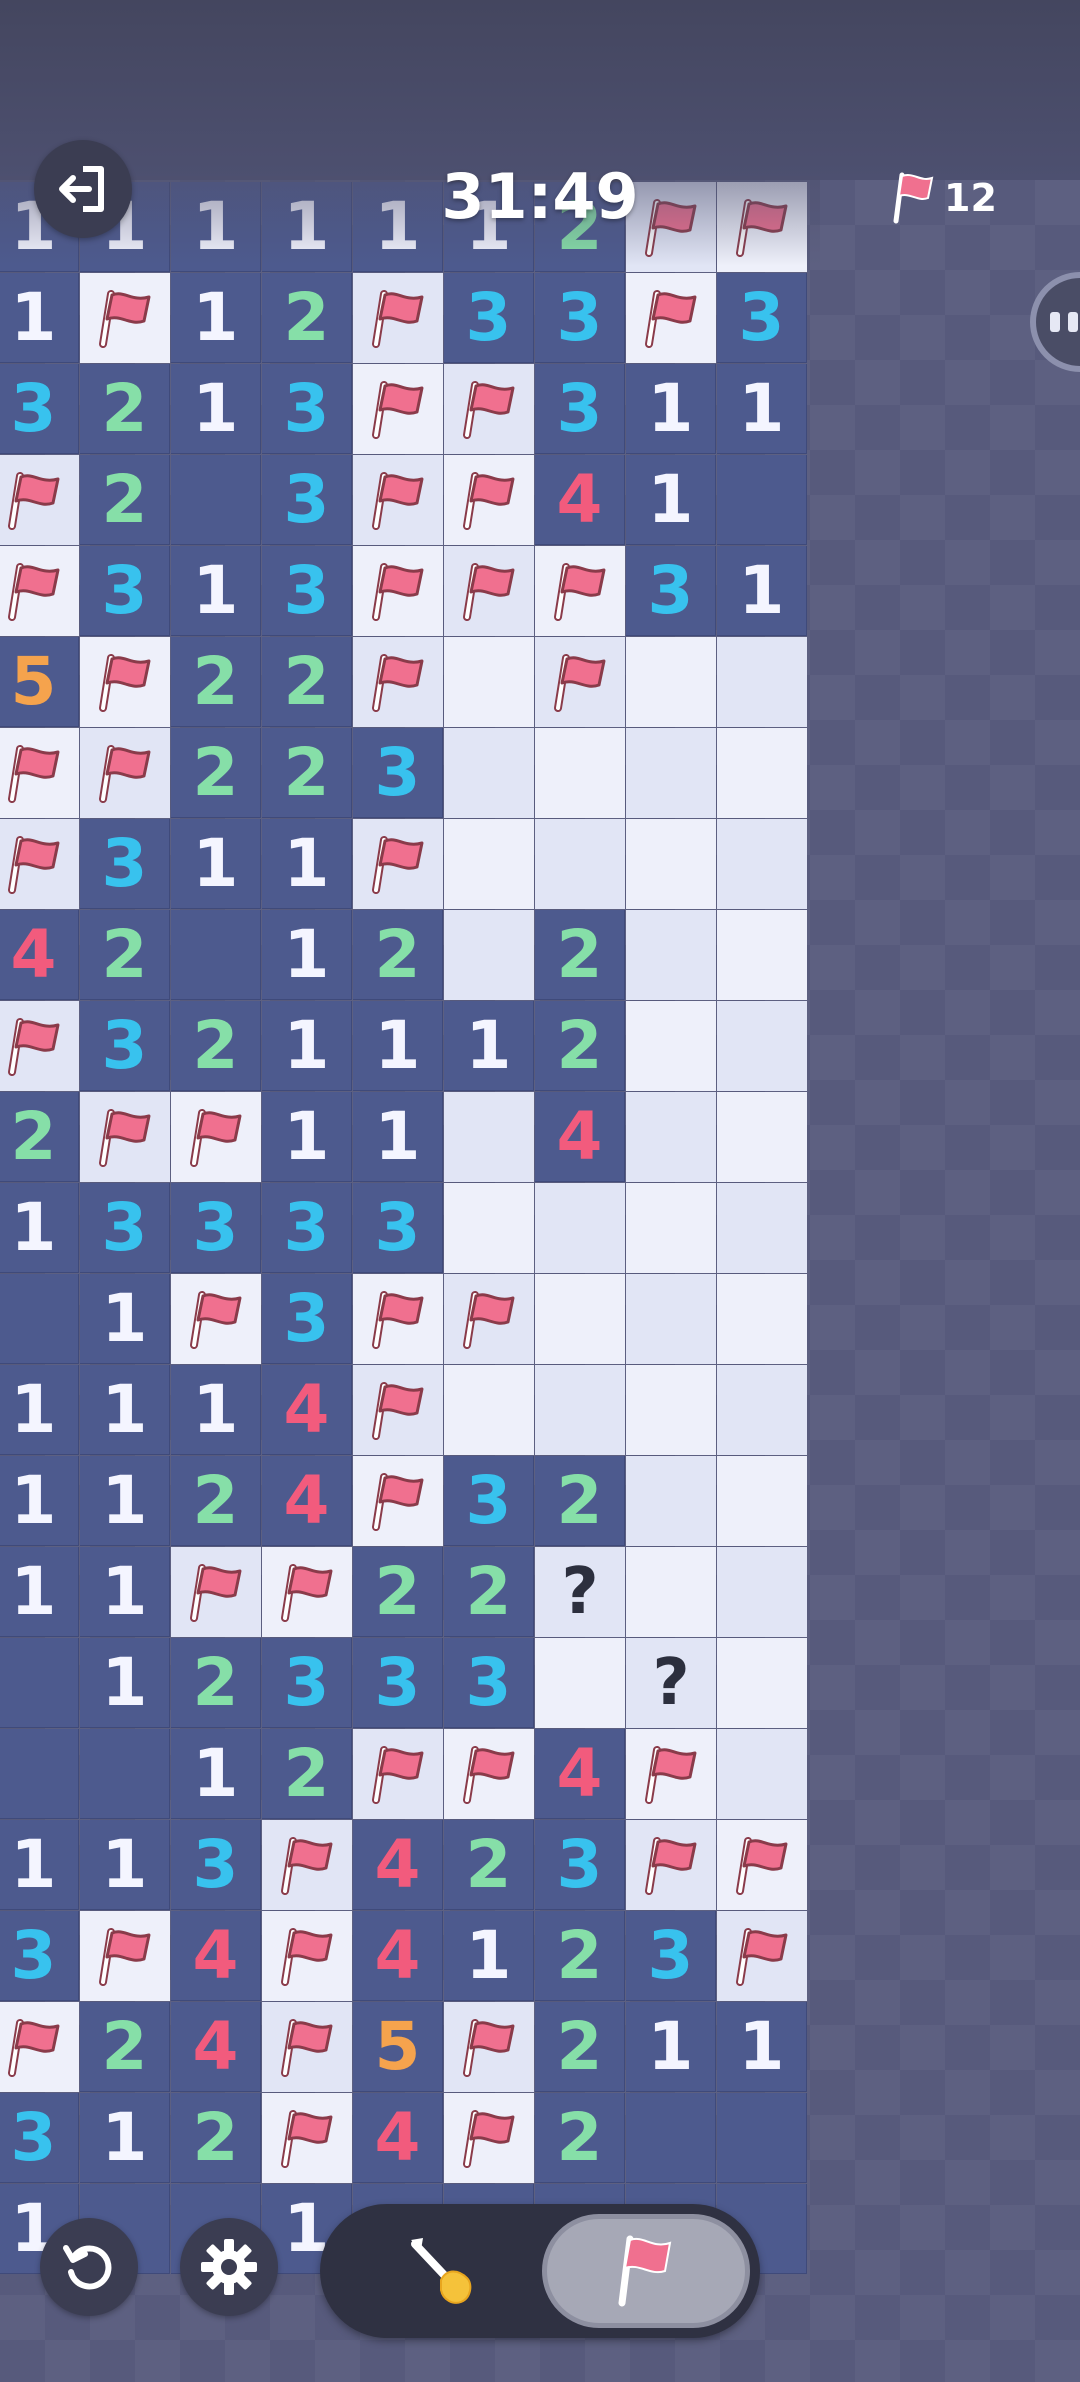 This screenshot has width=1080, height=2382. I want to click on flag-mode-button, so click(646, 2271).